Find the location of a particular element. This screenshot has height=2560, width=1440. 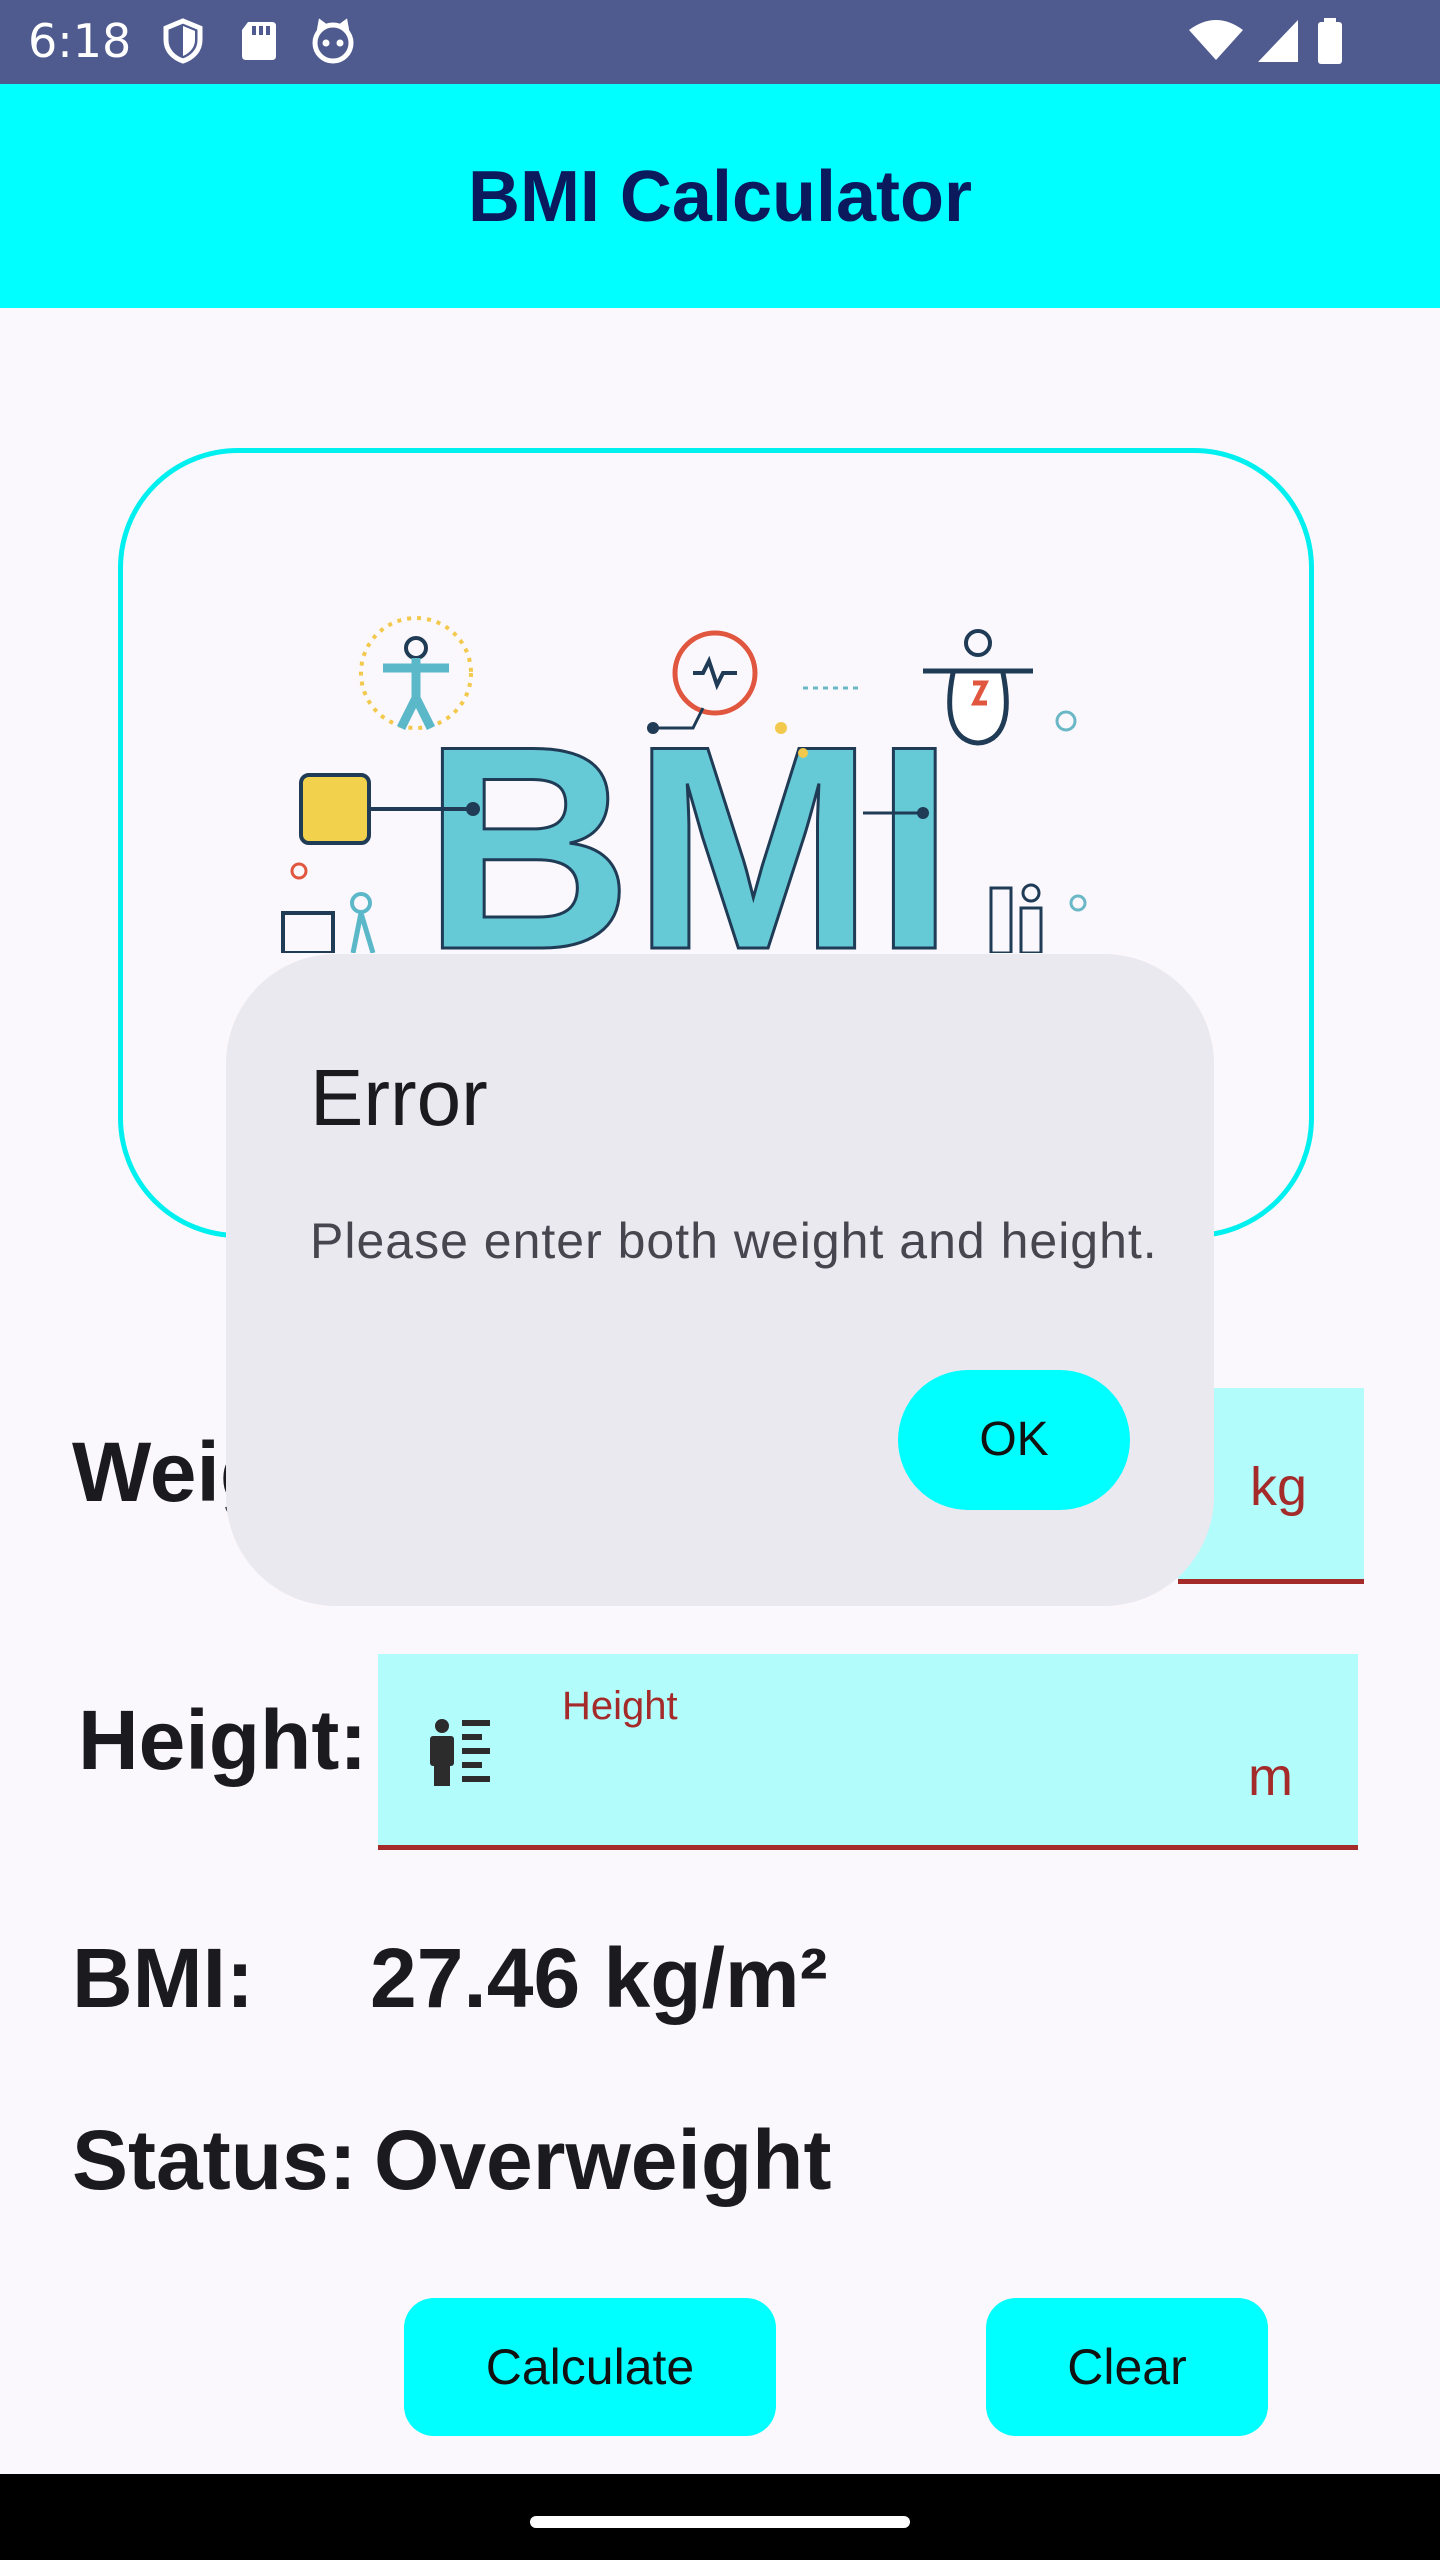

dialog-title: Error is located at coordinates (399, 1097).